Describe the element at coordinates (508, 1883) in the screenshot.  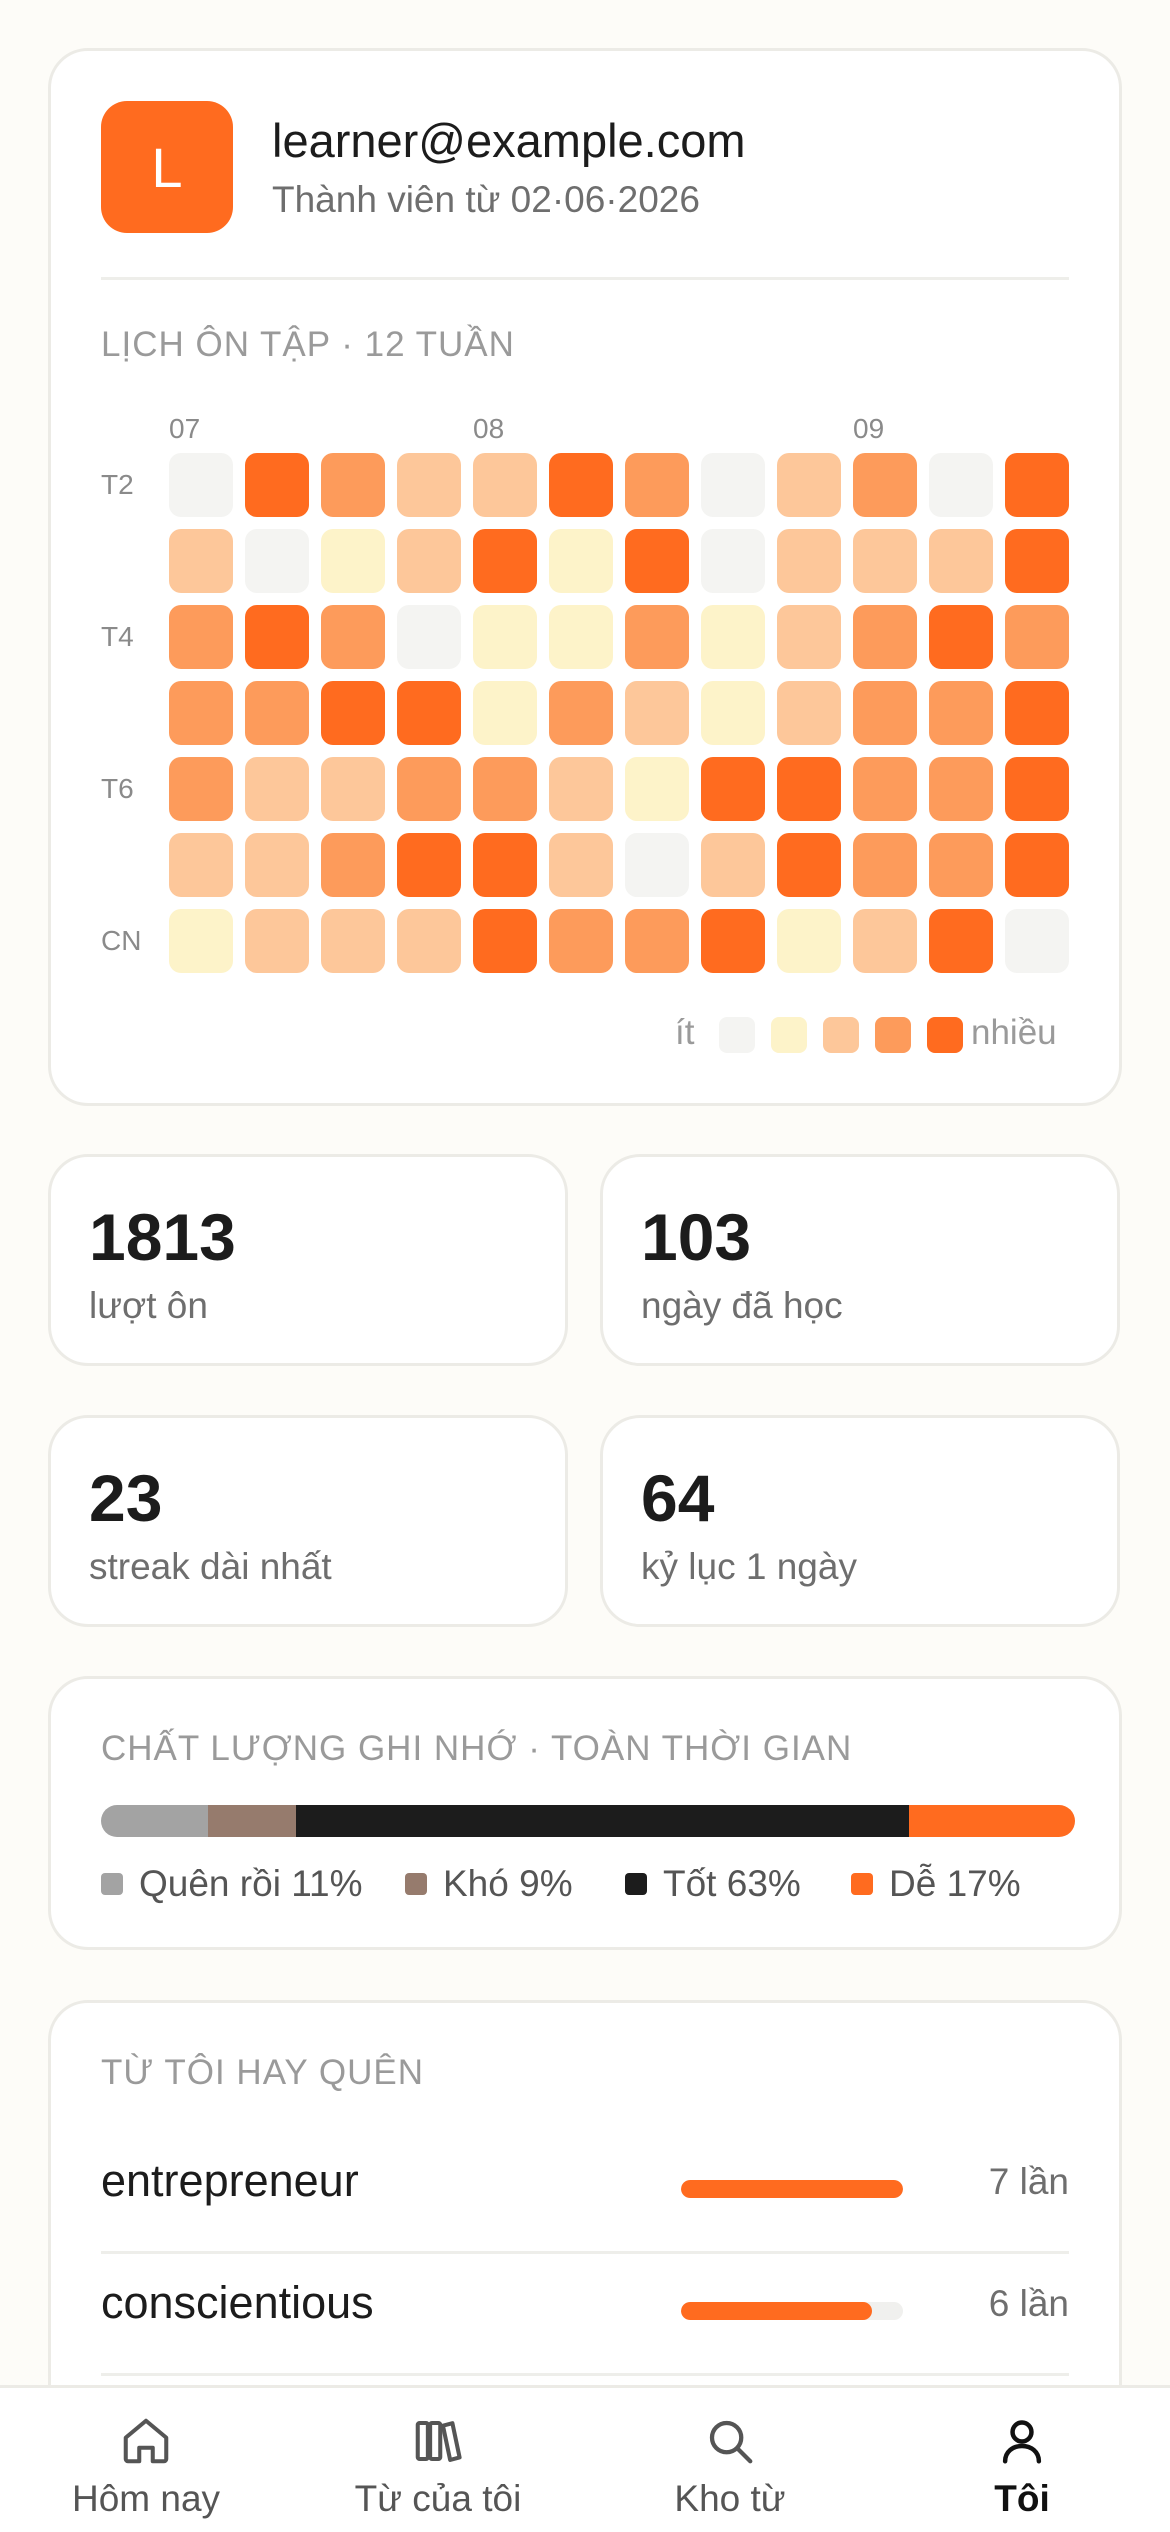
I see `legend-label: Khó 9%` at that location.